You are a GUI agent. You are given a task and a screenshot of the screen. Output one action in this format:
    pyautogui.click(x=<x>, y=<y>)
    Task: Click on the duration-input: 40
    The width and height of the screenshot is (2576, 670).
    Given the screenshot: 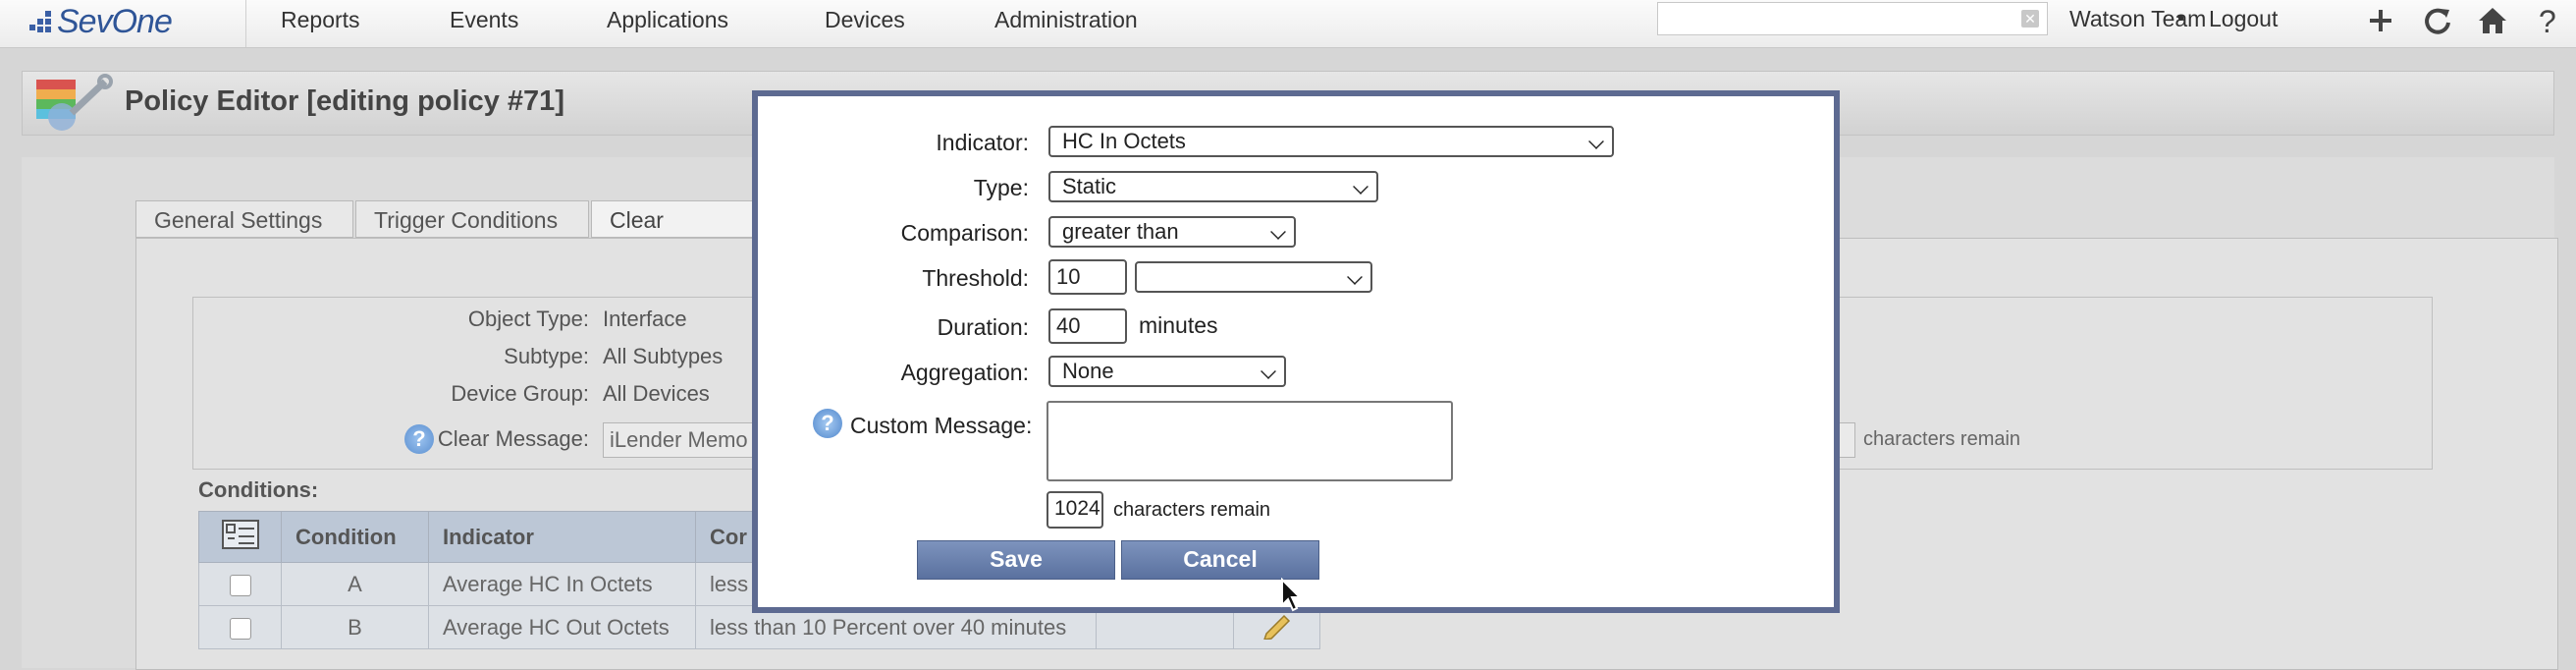 What is the action you would take?
    pyautogui.click(x=1087, y=326)
    